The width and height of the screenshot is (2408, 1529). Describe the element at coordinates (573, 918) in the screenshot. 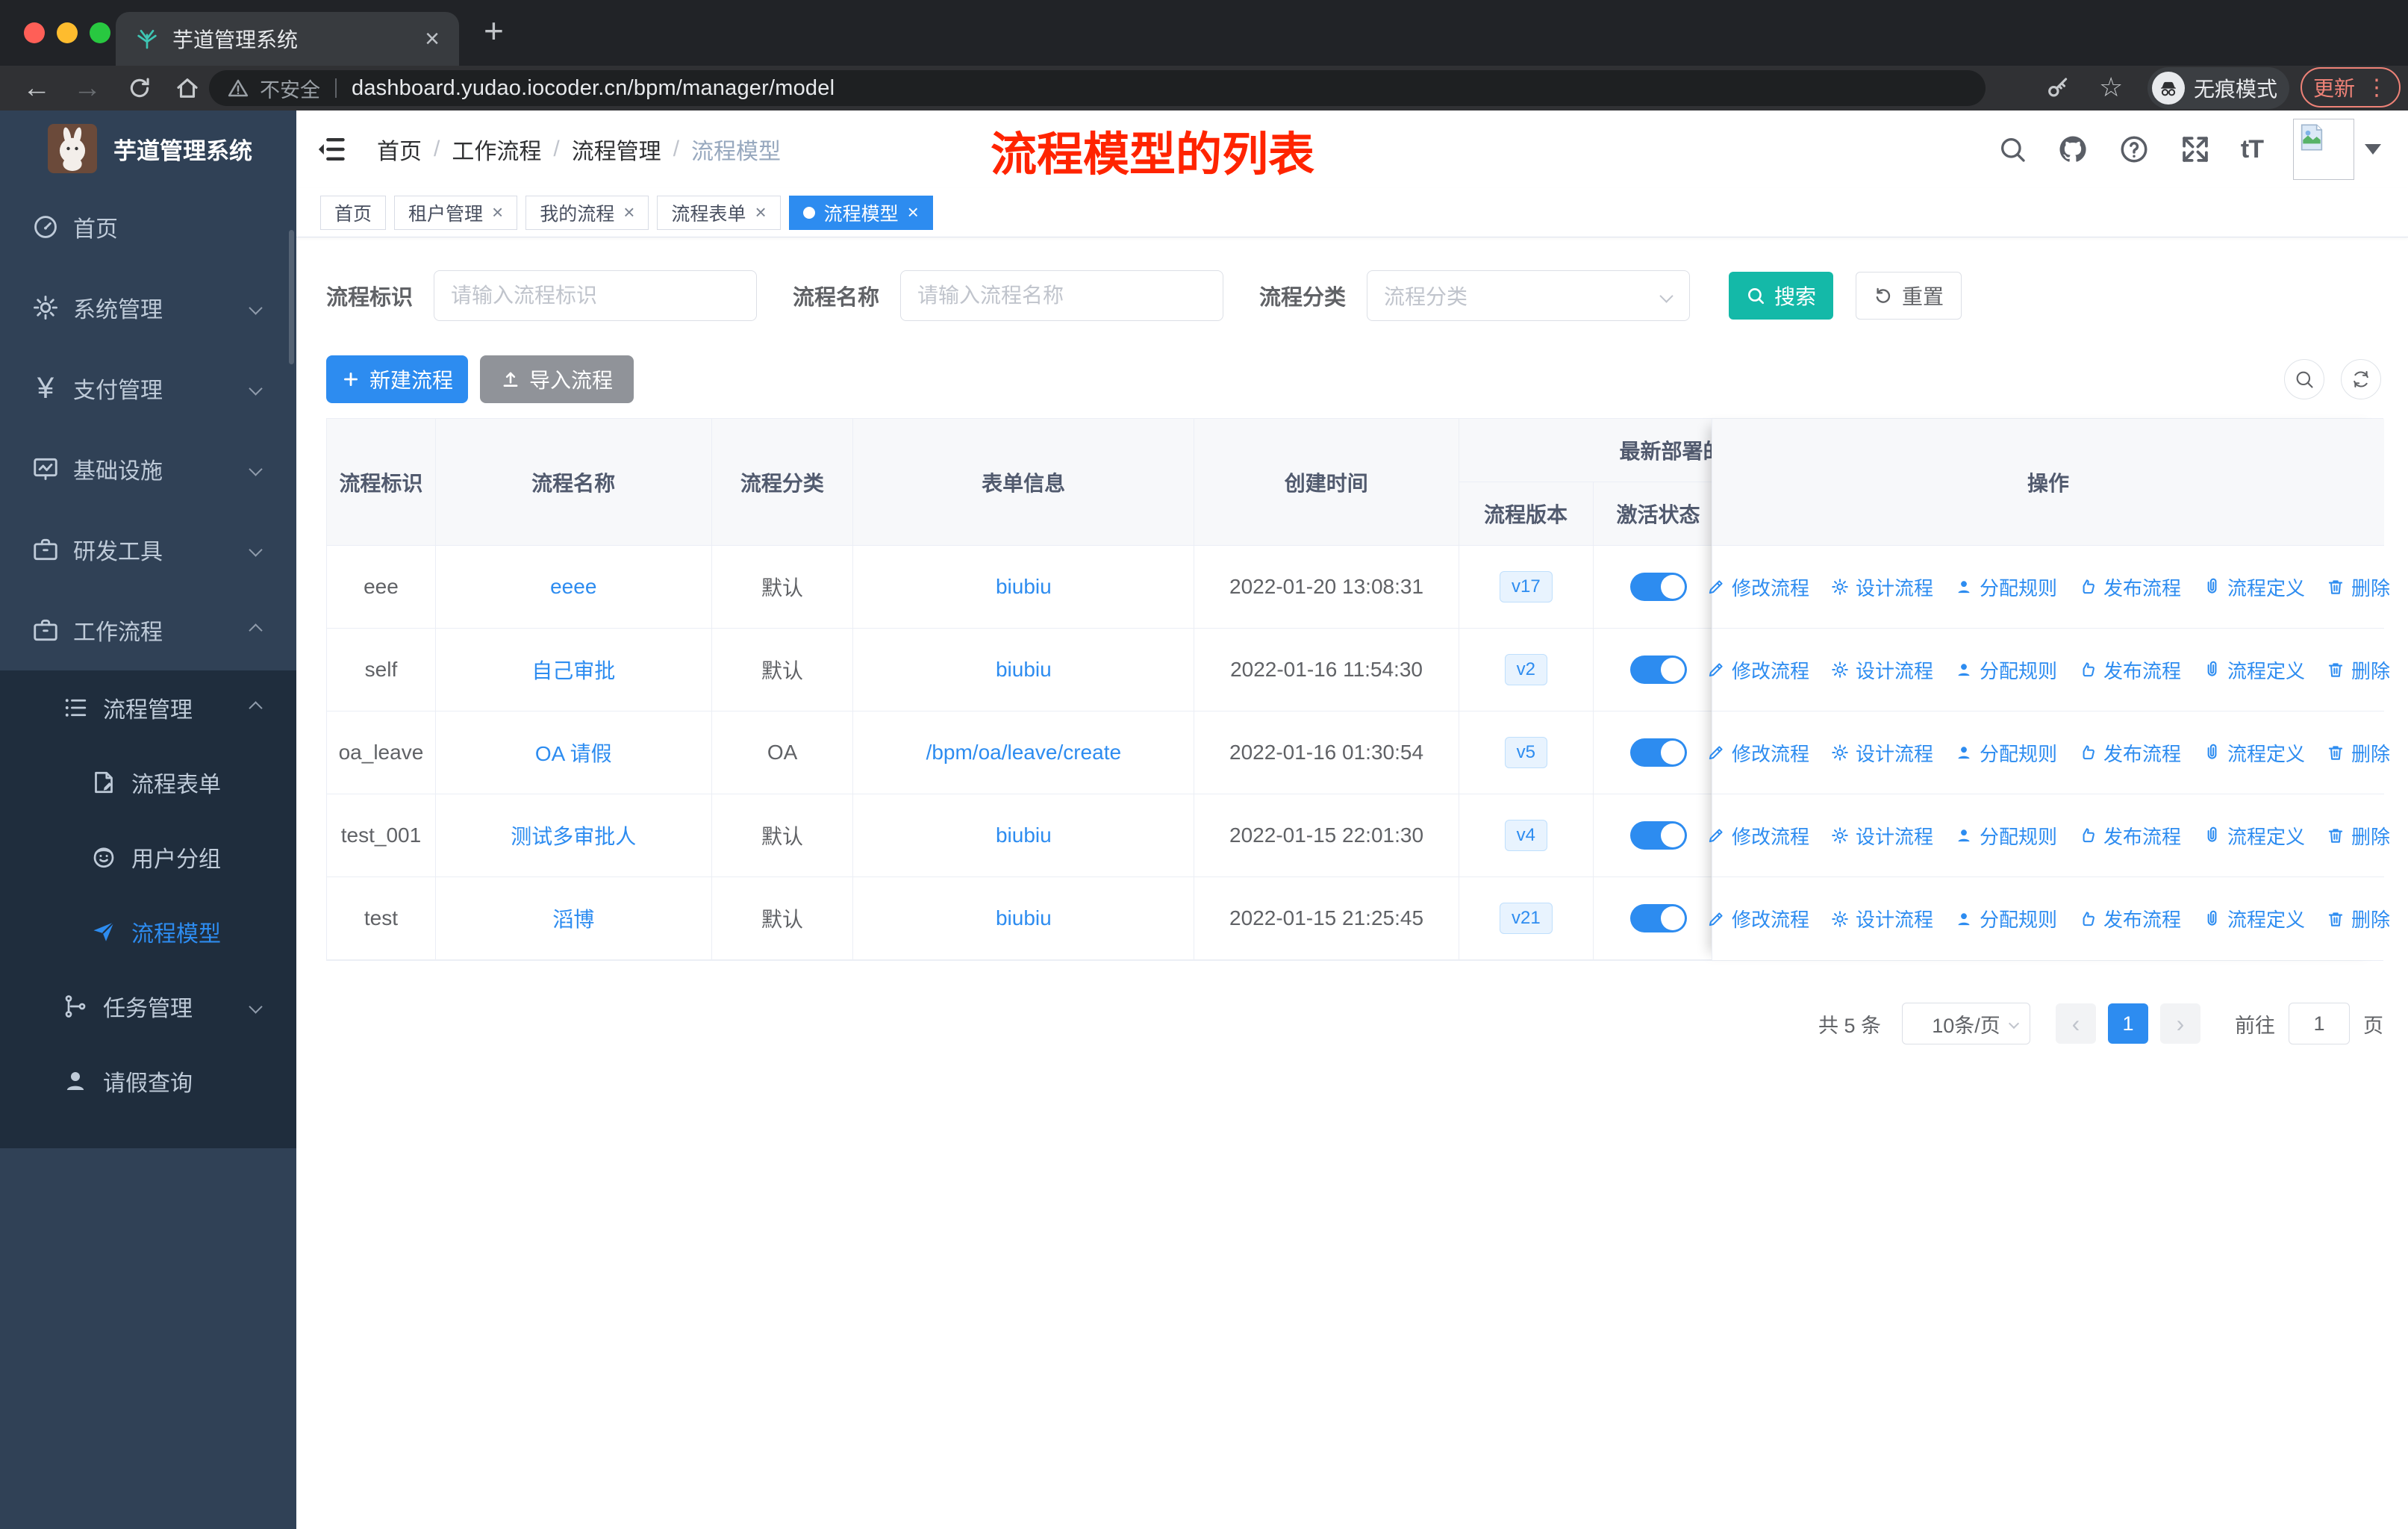

I see `process-name-link: 滔博` at that location.